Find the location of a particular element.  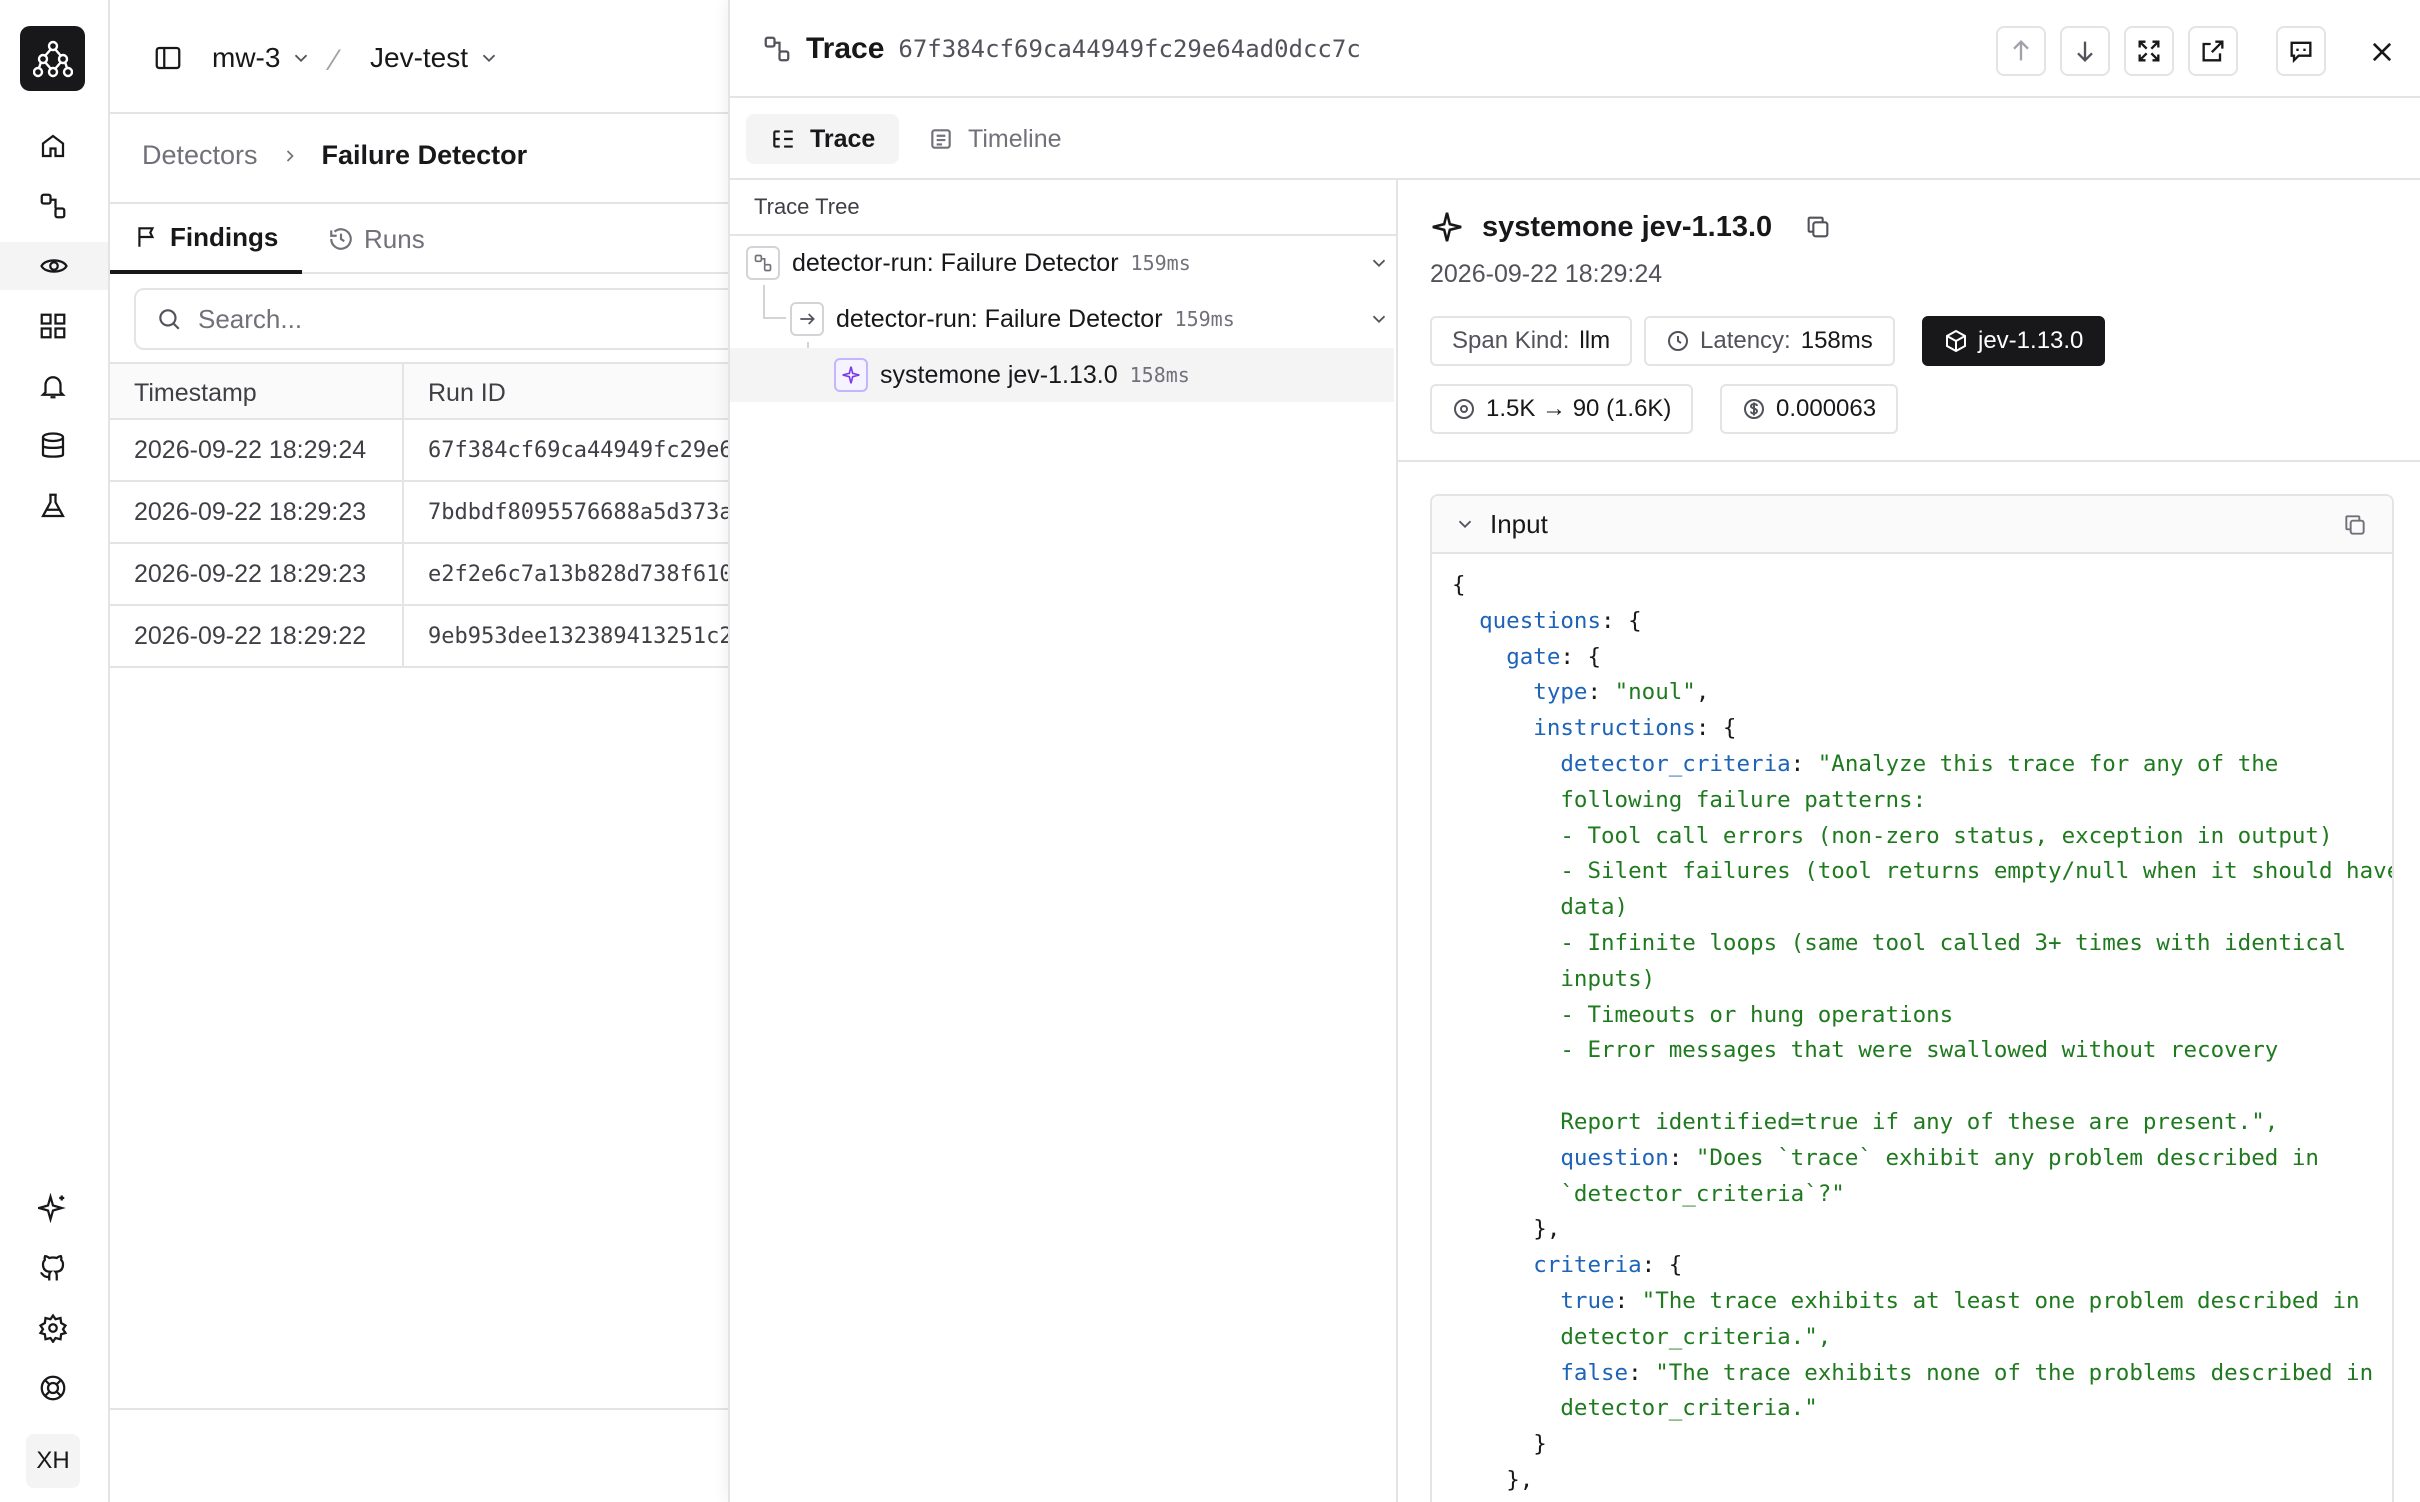

nav-help is located at coordinates (53, 1388).